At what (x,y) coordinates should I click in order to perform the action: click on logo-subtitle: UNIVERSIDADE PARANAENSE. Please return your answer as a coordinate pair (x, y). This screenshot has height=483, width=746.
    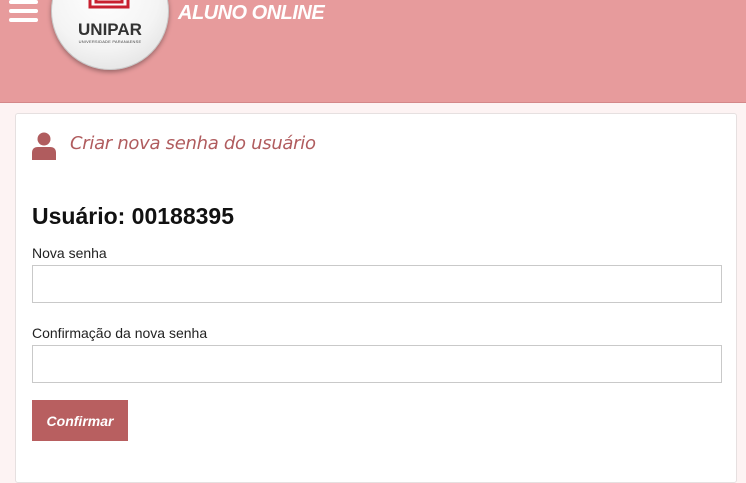
    Looking at the image, I should click on (110, 41).